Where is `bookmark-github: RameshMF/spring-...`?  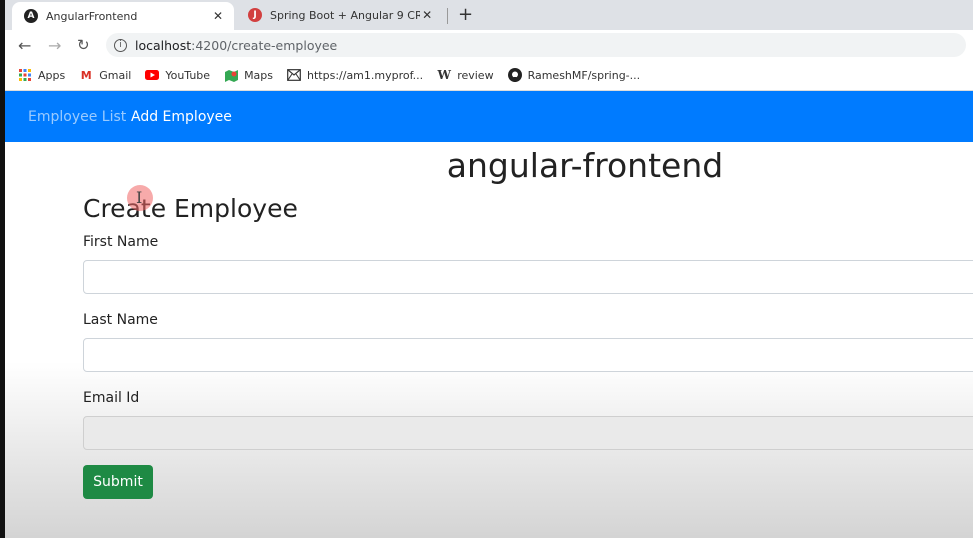
bookmark-github: RameshMF/spring-... is located at coordinates (574, 75).